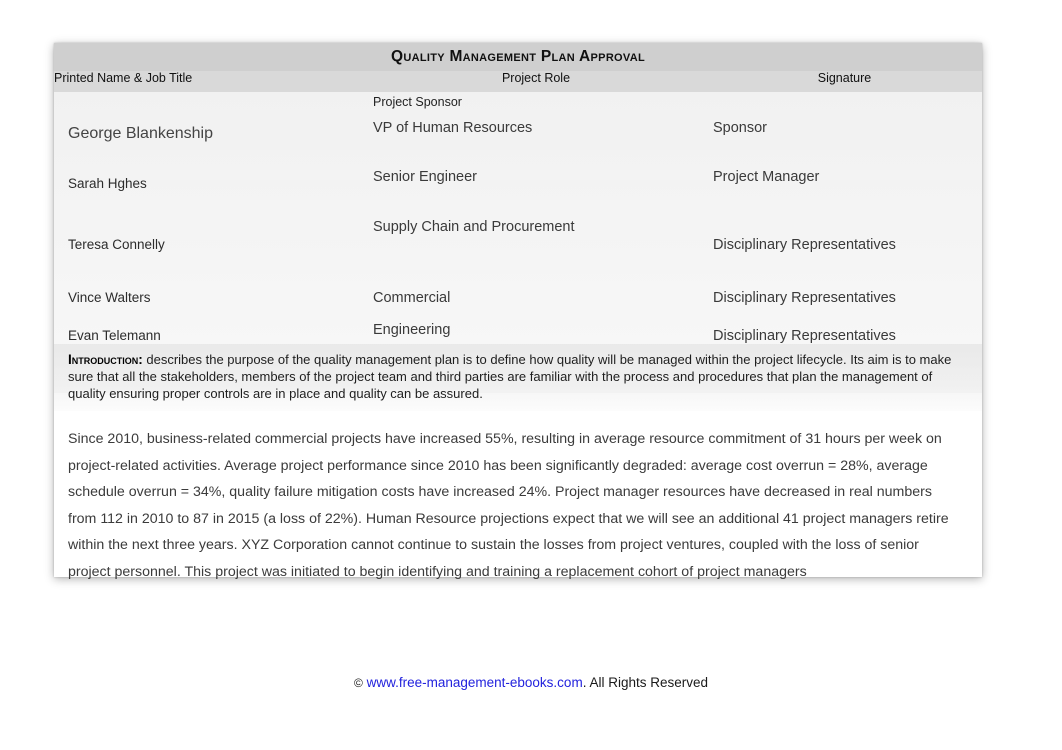  What do you see at coordinates (536, 78) in the screenshot?
I see `column-header-role-label: Project Role` at bounding box center [536, 78].